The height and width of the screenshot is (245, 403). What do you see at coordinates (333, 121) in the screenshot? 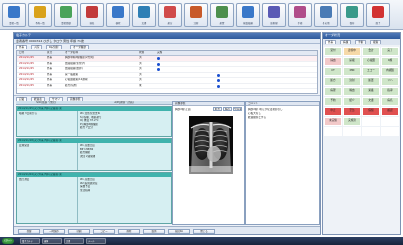
I see `status-cell: 未実施` at bounding box center [333, 121].